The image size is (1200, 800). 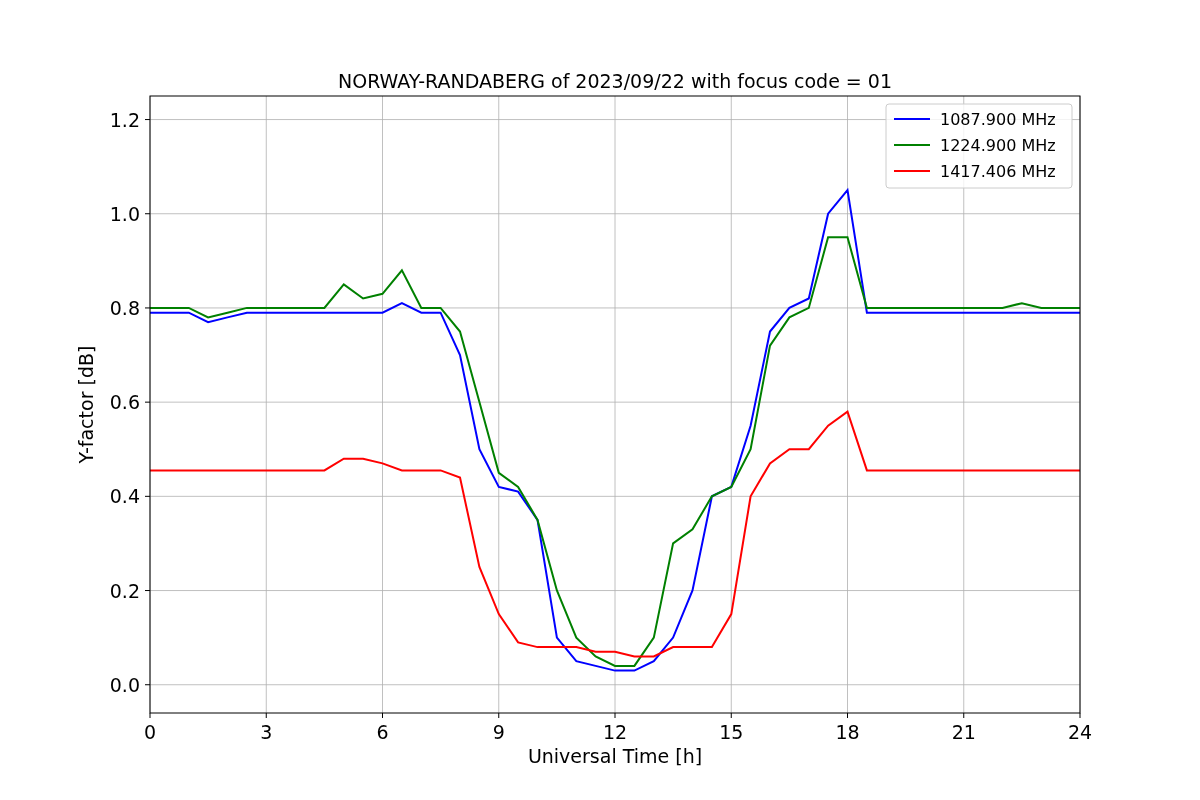 What do you see at coordinates (124, 402) in the screenshot?
I see `axis-tick-label: 0.6` at bounding box center [124, 402].